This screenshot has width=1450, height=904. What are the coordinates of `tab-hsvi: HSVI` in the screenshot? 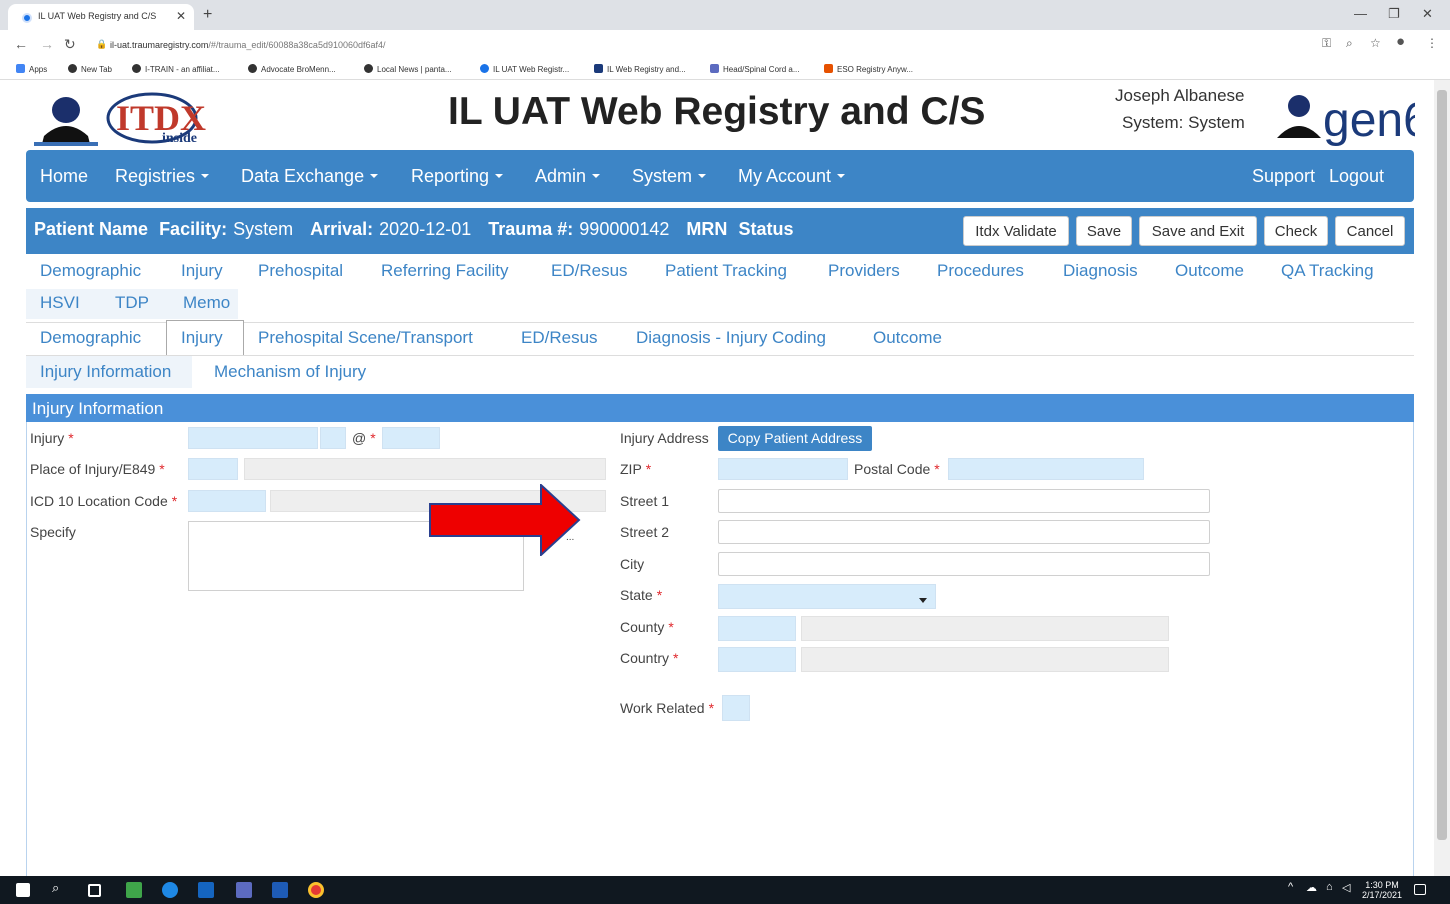 It's located at (60, 303).